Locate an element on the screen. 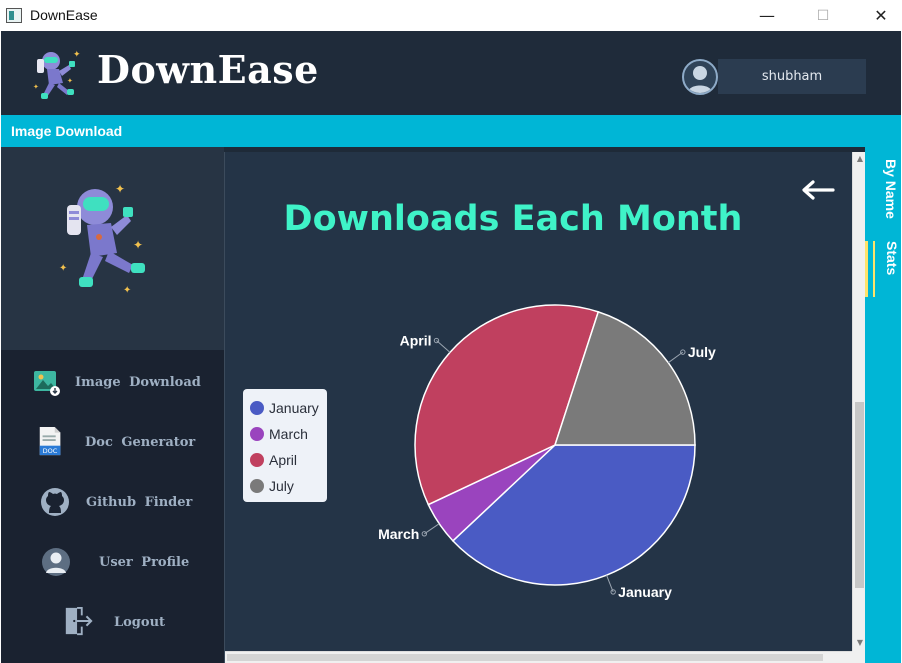  close-button: ✕ is located at coordinates (880, 15).